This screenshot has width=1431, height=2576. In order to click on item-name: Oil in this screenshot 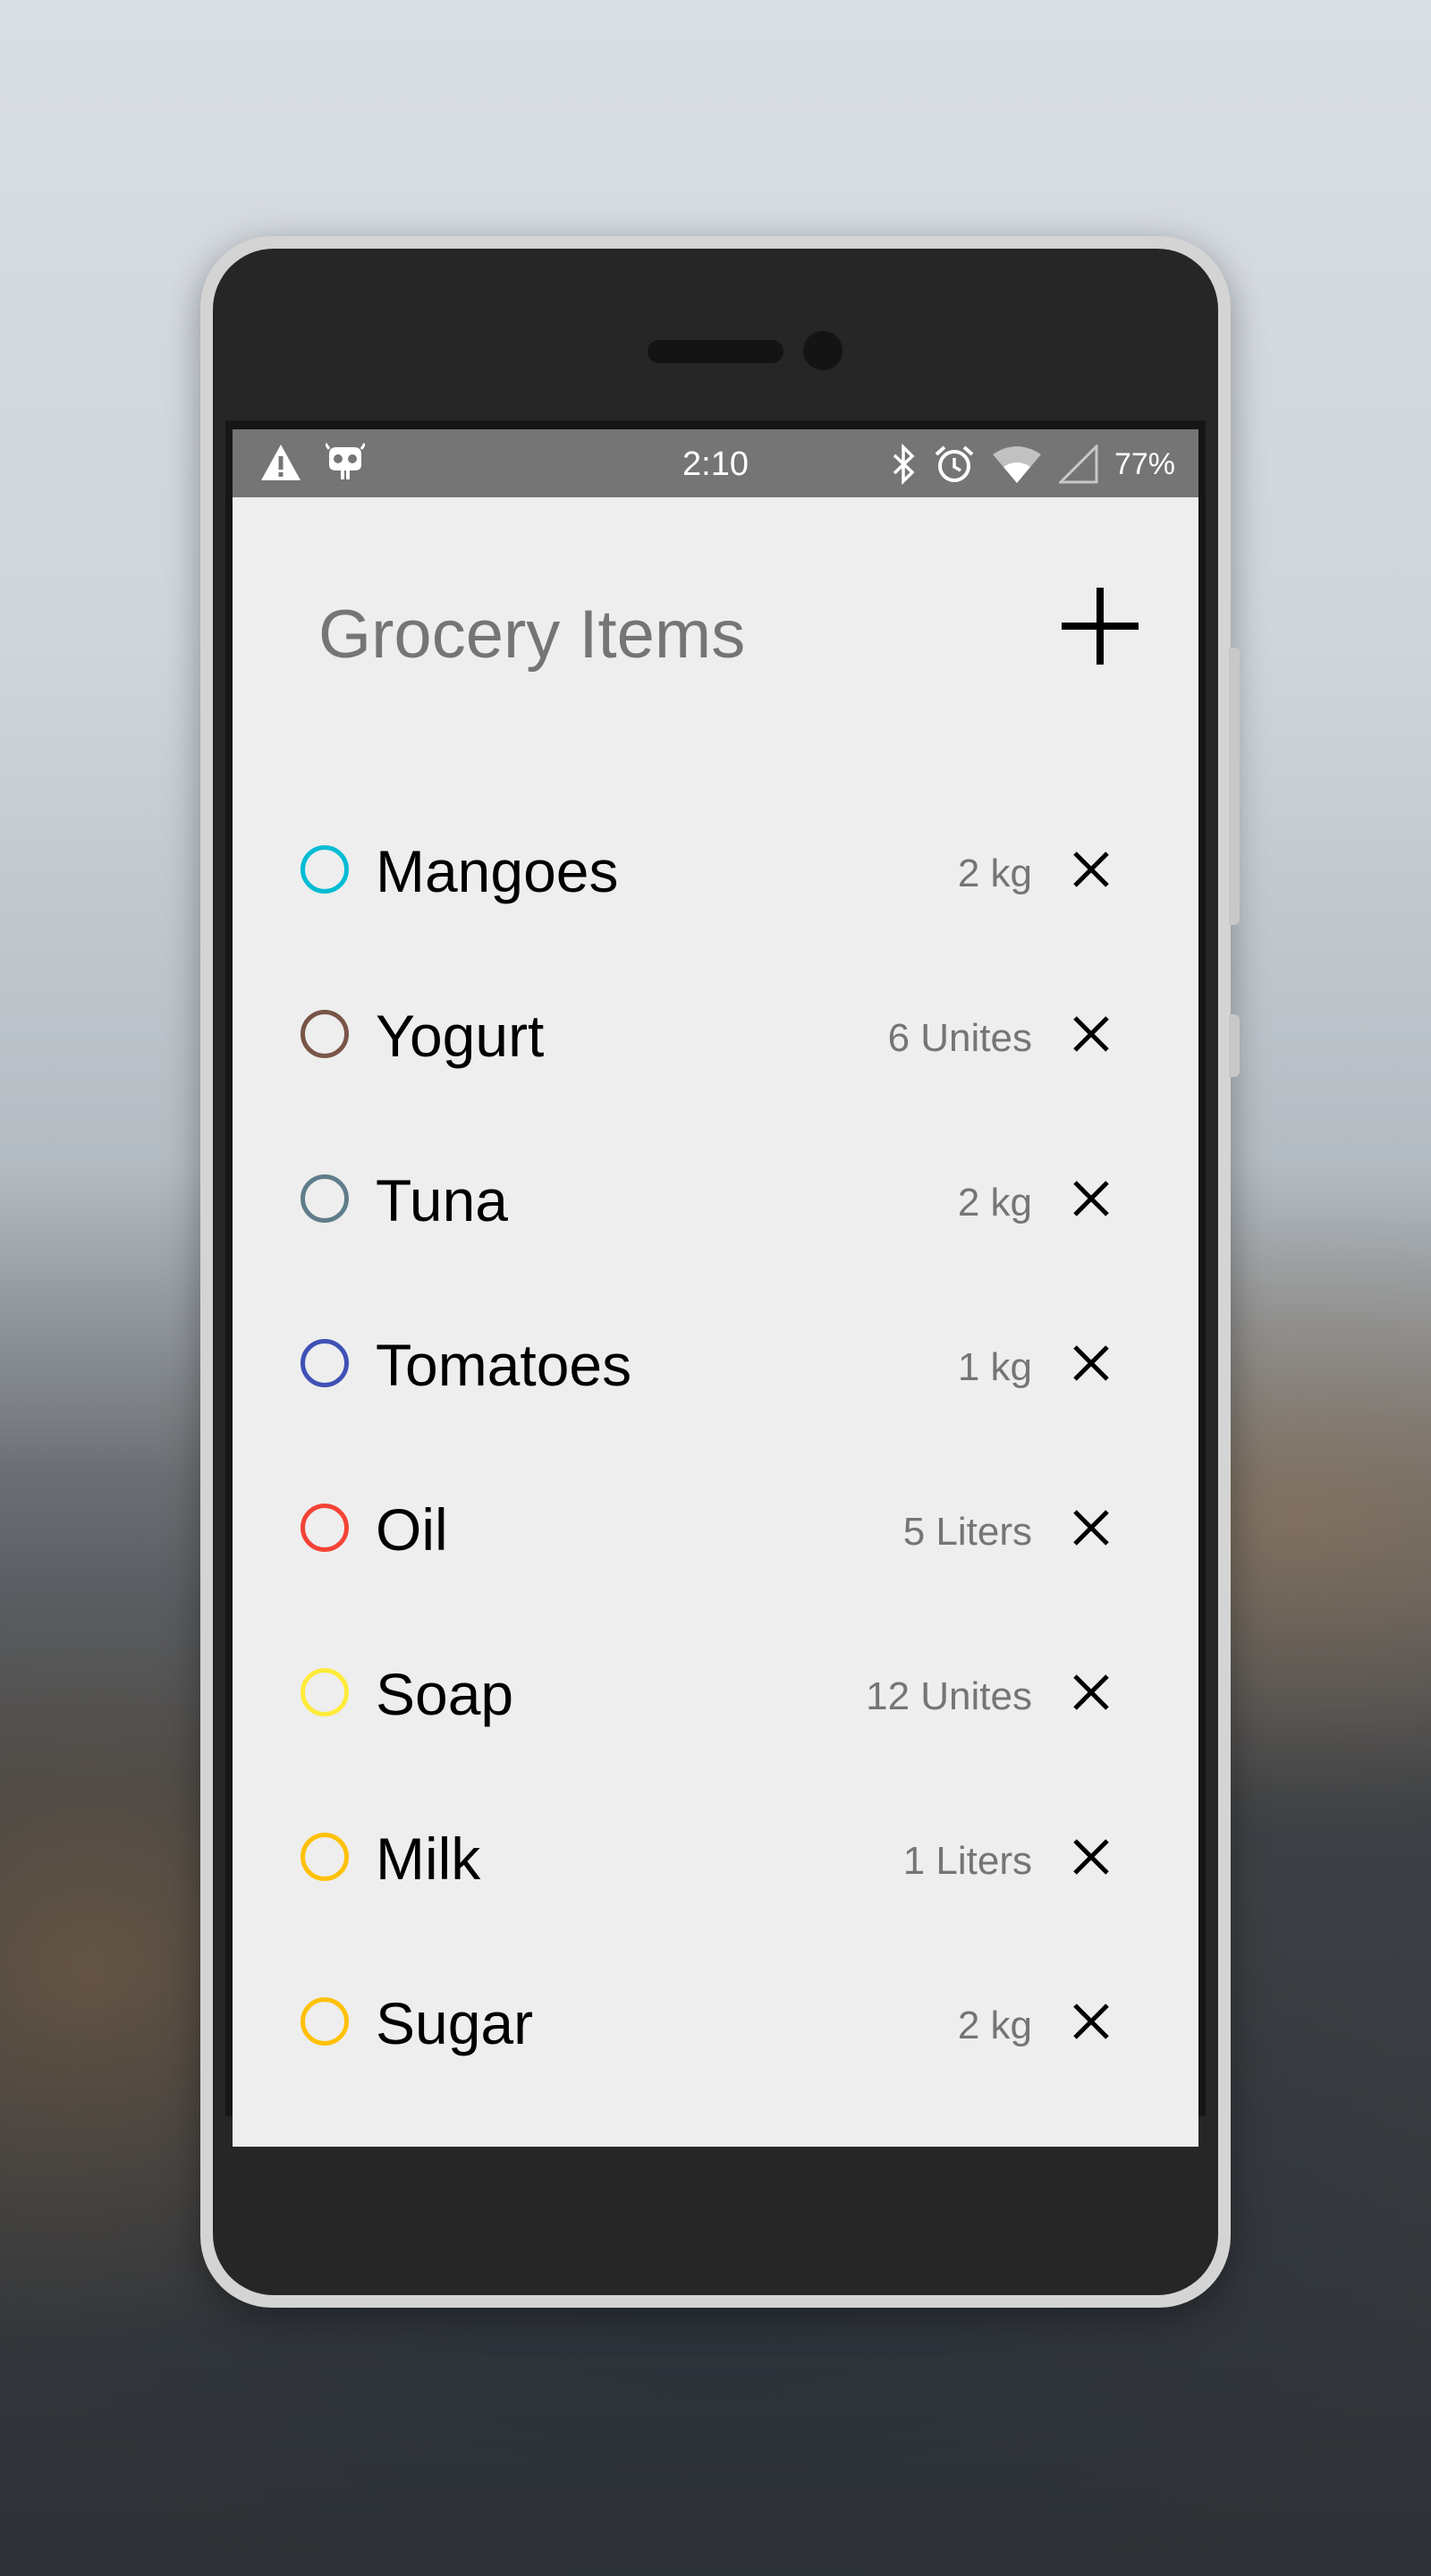, I will do `click(412, 1529)`.